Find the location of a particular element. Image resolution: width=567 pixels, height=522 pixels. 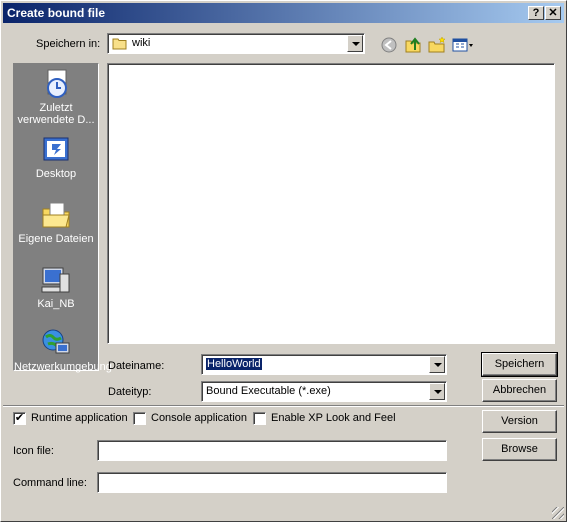

filename-dropdown-arrow is located at coordinates (437, 364).